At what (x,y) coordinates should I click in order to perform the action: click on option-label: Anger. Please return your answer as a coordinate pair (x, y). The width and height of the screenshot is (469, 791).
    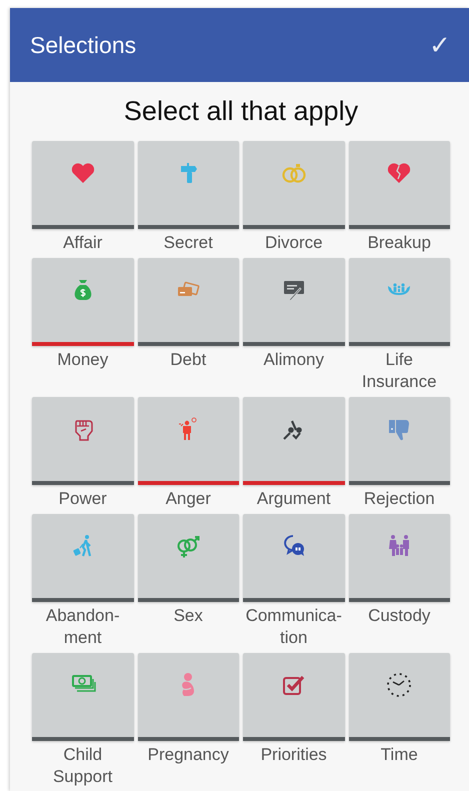
    Looking at the image, I should click on (188, 499).